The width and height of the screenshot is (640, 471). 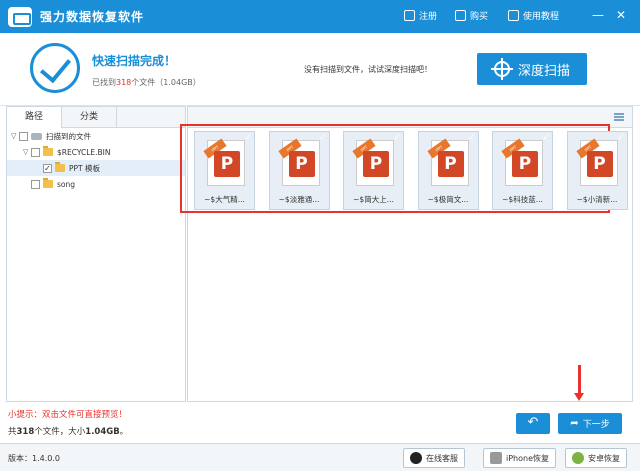 What do you see at coordinates (66, 184) in the screenshot?
I see `tree-node-label: song` at bounding box center [66, 184].